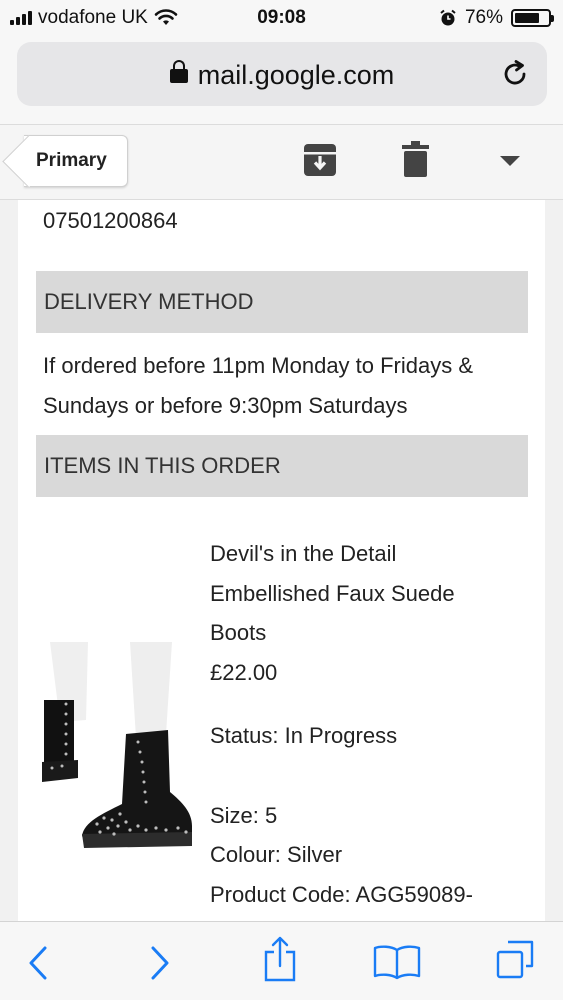 The height and width of the screenshot is (1000, 563). I want to click on safari-bottom-toolbar, so click(281, 960).